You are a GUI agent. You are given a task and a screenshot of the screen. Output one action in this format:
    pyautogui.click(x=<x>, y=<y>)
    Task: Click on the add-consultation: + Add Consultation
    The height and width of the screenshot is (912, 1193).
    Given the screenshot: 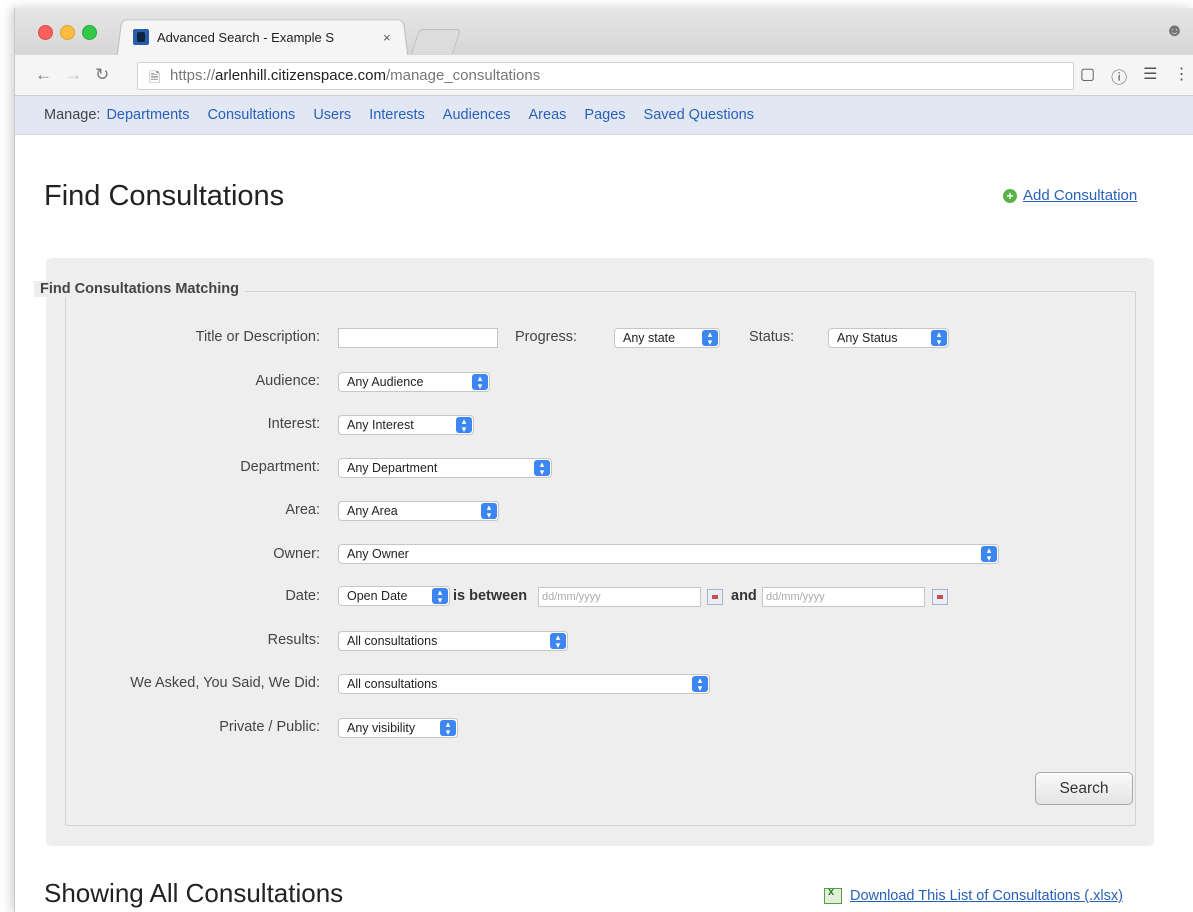 What is the action you would take?
    pyautogui.click(x=1070, y=195)
    